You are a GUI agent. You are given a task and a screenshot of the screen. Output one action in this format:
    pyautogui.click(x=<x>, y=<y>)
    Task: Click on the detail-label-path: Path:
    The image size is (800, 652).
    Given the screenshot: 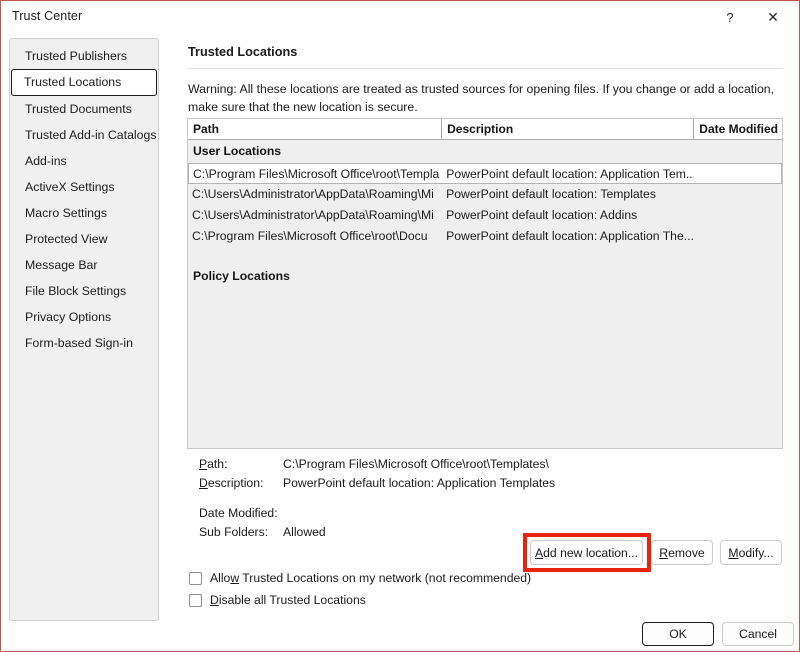 What is the action you would take?
    pyautogui.click(x=213, y=463)
    